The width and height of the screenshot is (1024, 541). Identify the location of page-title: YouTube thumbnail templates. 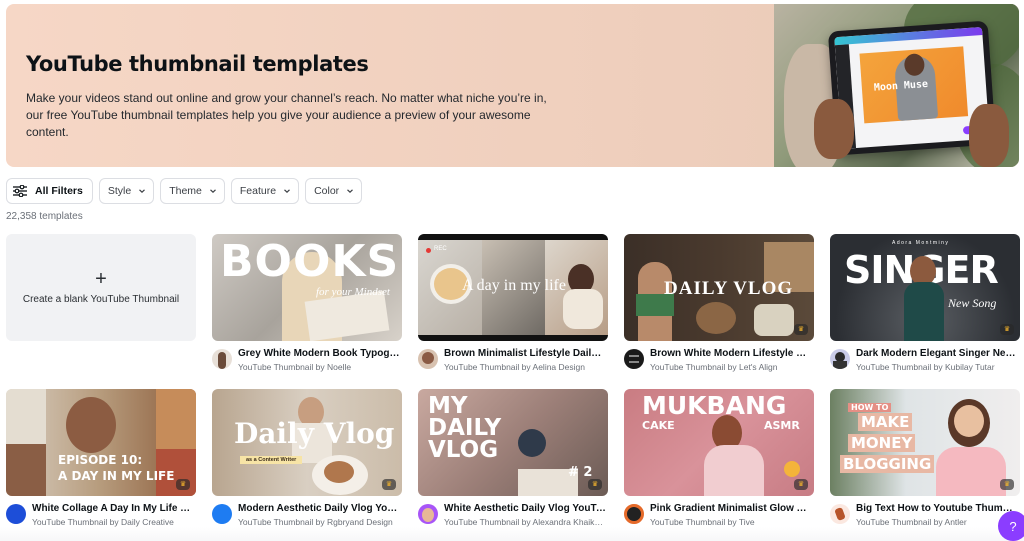
(197, 64).